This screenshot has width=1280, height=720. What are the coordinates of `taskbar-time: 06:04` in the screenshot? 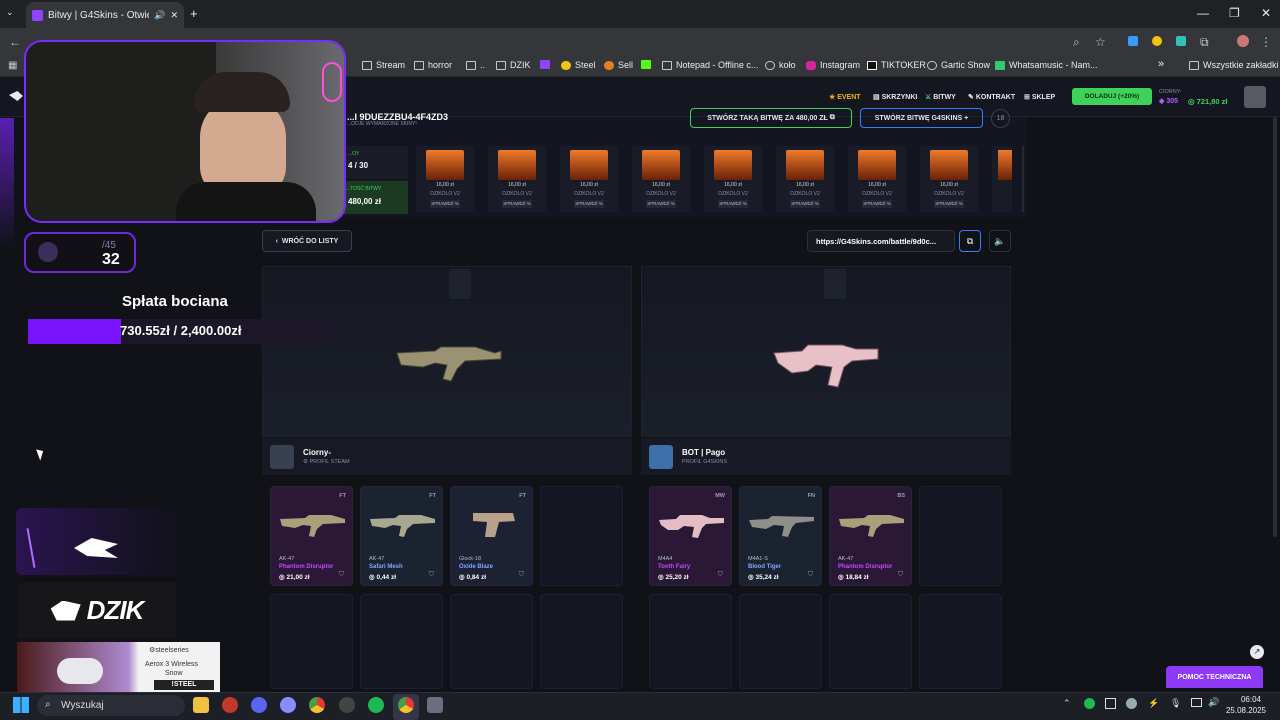 It's located at (1246, 699).